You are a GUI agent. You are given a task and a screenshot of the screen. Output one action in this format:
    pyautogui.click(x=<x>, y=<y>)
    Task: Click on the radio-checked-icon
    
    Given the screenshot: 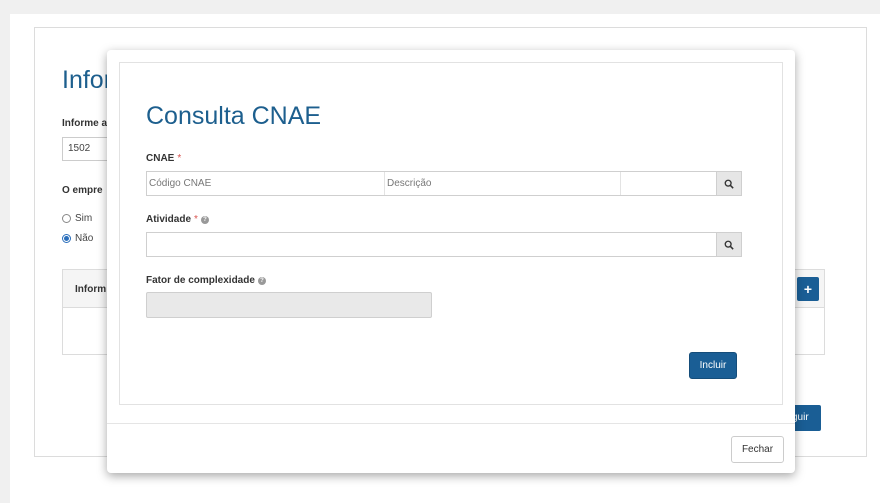 What is the action you would take?
    pyautogui.click(x=66, y=238)
    